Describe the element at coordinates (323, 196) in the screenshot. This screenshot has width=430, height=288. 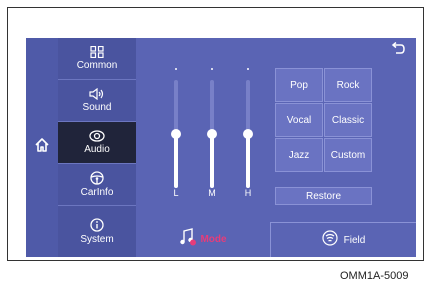
I see `restore-button: Restore` at that location.